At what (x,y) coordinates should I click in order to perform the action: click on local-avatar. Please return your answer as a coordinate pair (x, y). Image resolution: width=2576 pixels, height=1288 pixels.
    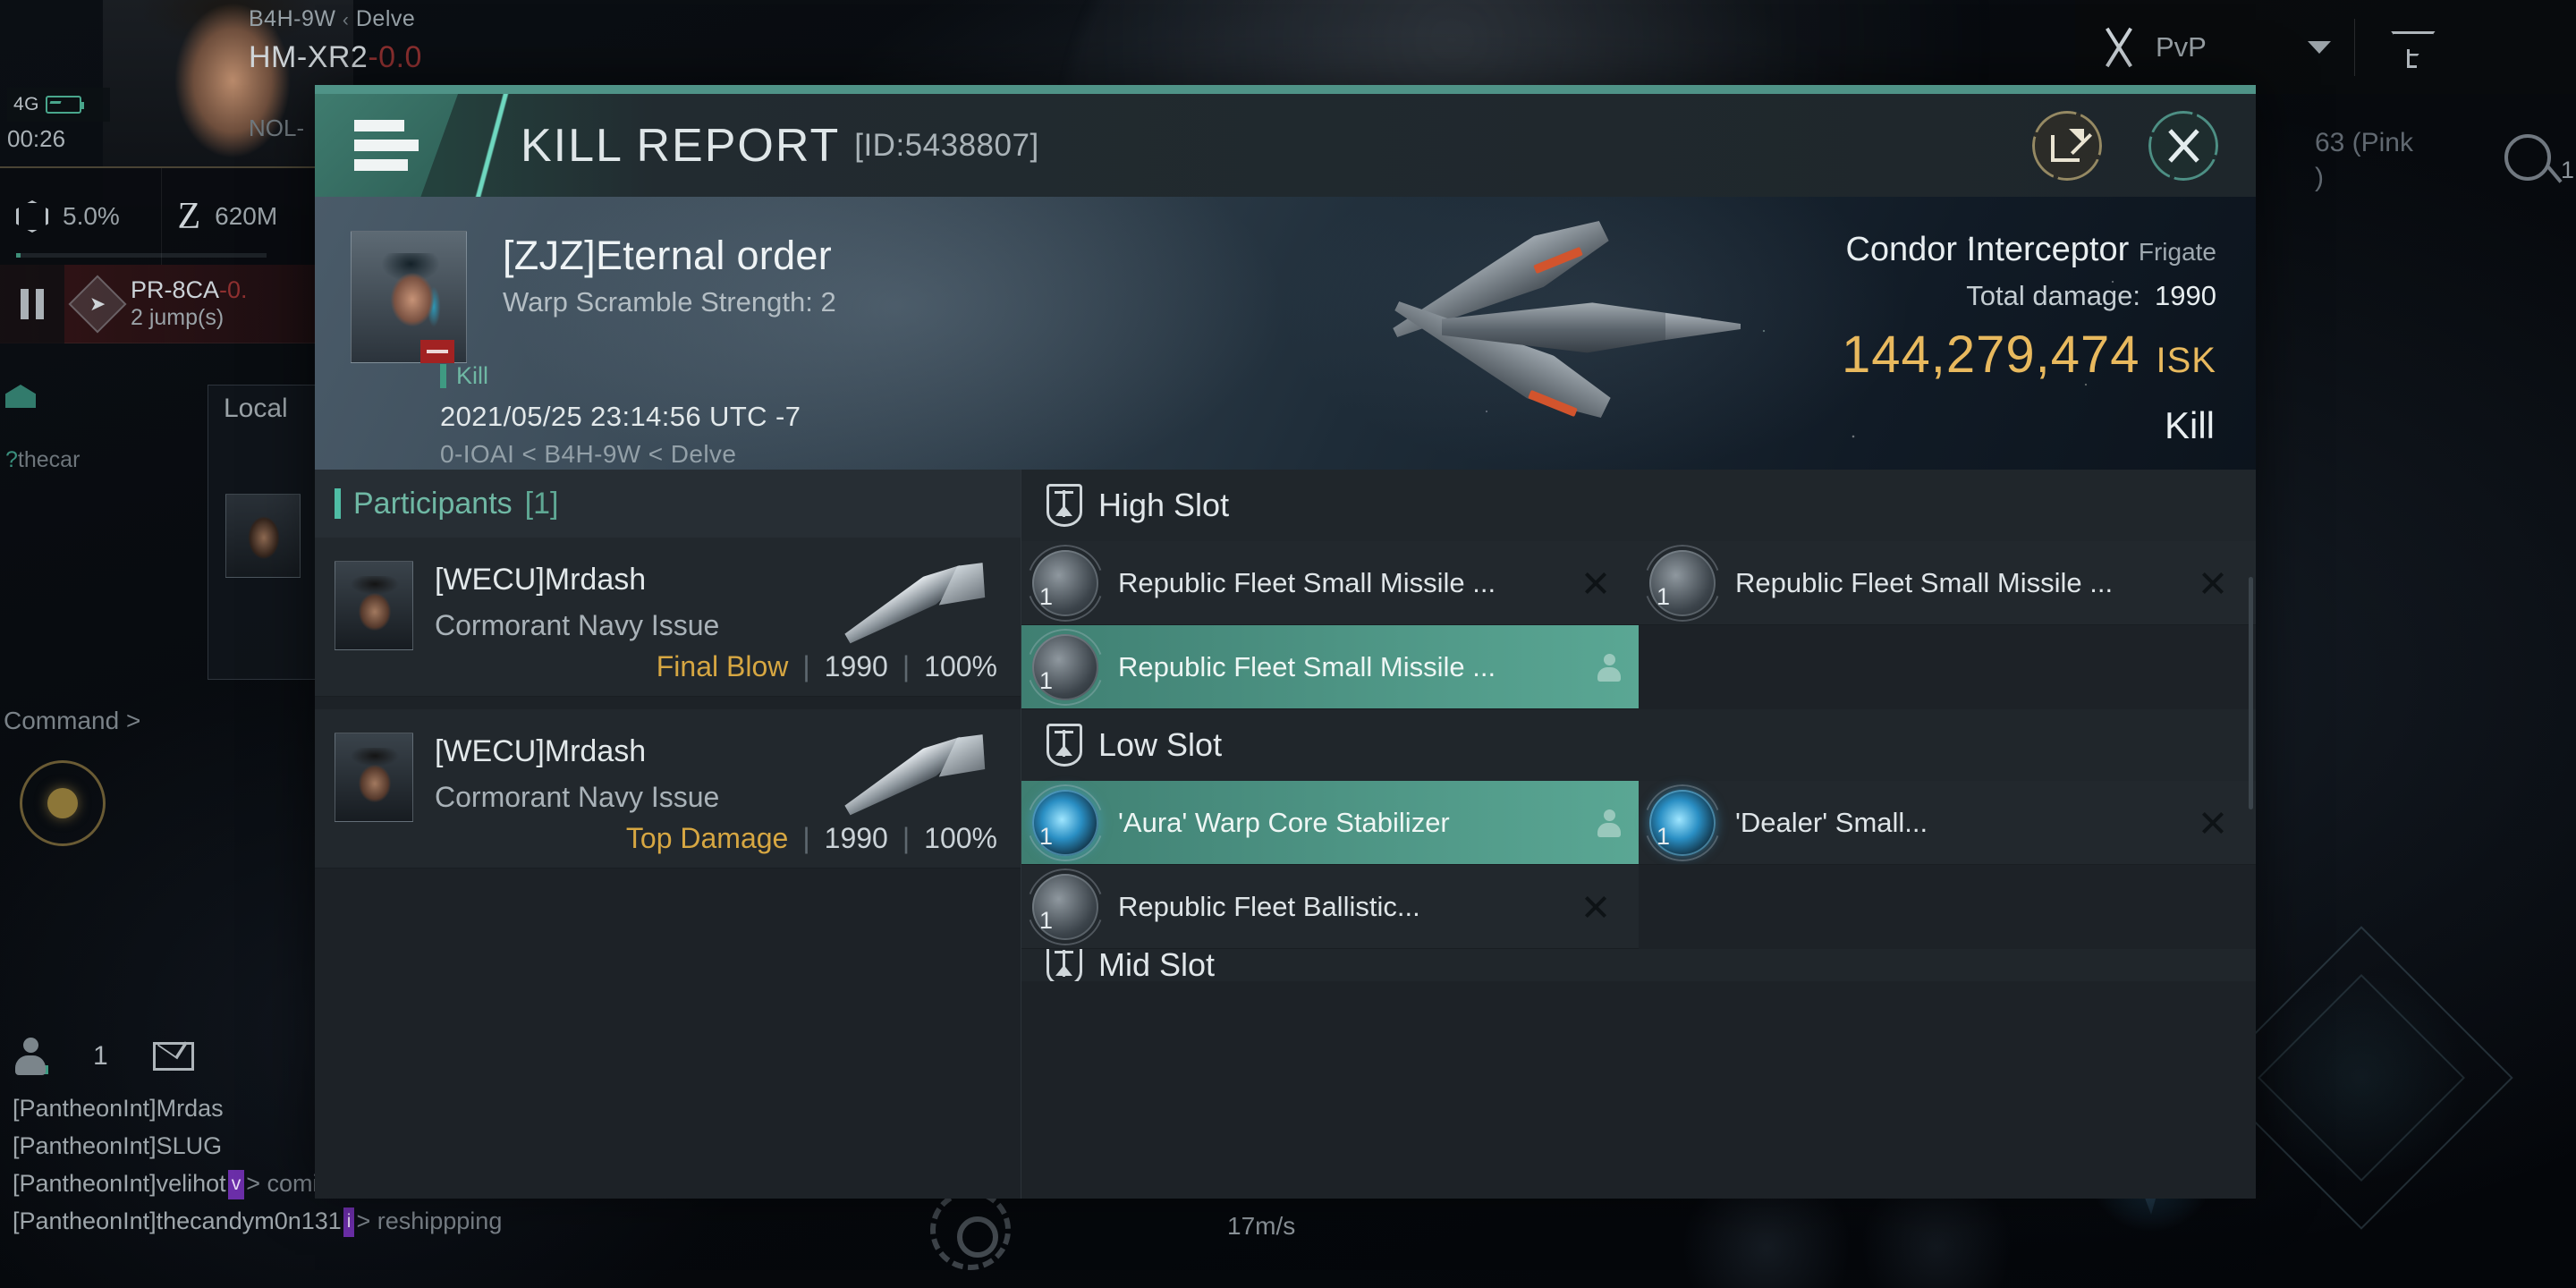
    Looking at the image, I should click on (263, 536).